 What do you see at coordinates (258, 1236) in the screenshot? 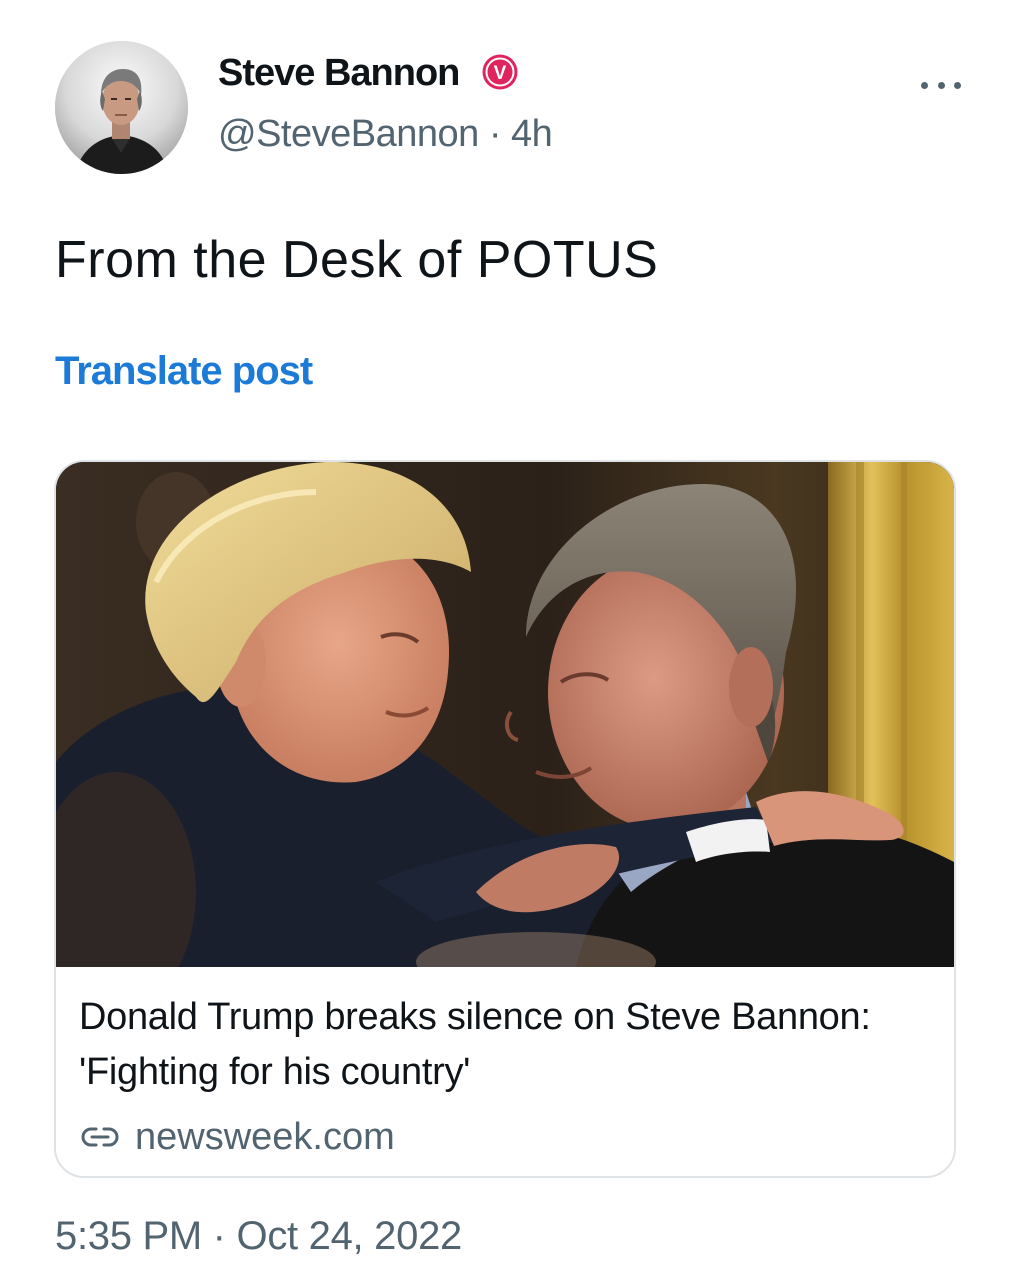
I see `post-timestamp: 5:35 PM · Oct 24, 2022` at bounding box center [258, 1236].